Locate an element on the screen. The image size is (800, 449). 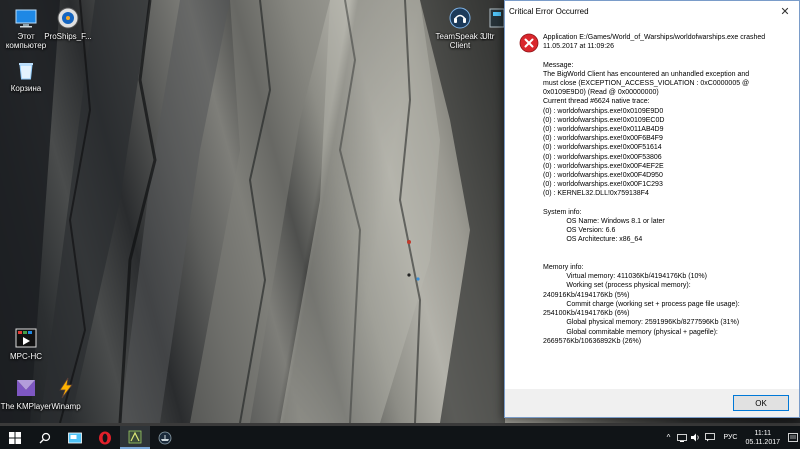
dialog-title: Critical Error Occurred is located at coordinates (549, 11).